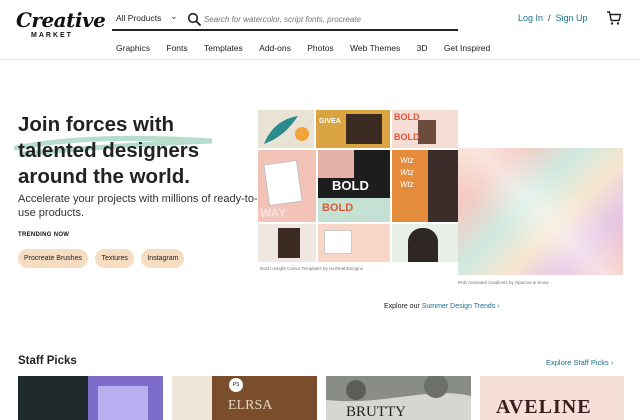  Describe the element at coordinates (375, 48) in the screenshot. I see `nav-item-web-themes: Web Themes` at that location.